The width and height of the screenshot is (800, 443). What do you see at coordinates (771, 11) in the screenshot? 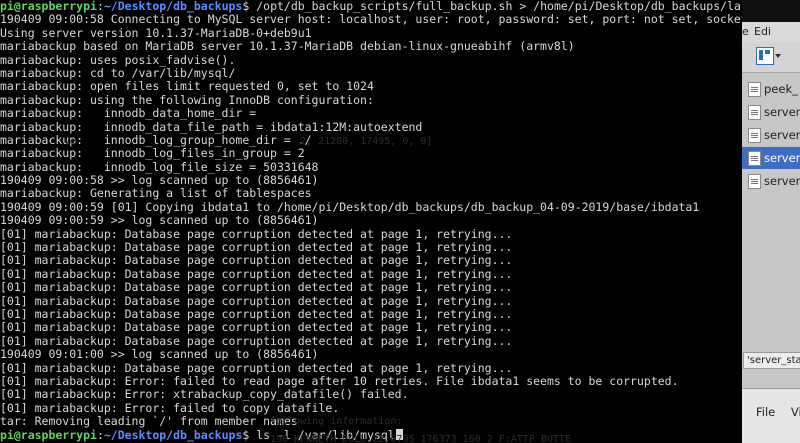
I see `background-window-titlebar` at bounding box center [771, 11].